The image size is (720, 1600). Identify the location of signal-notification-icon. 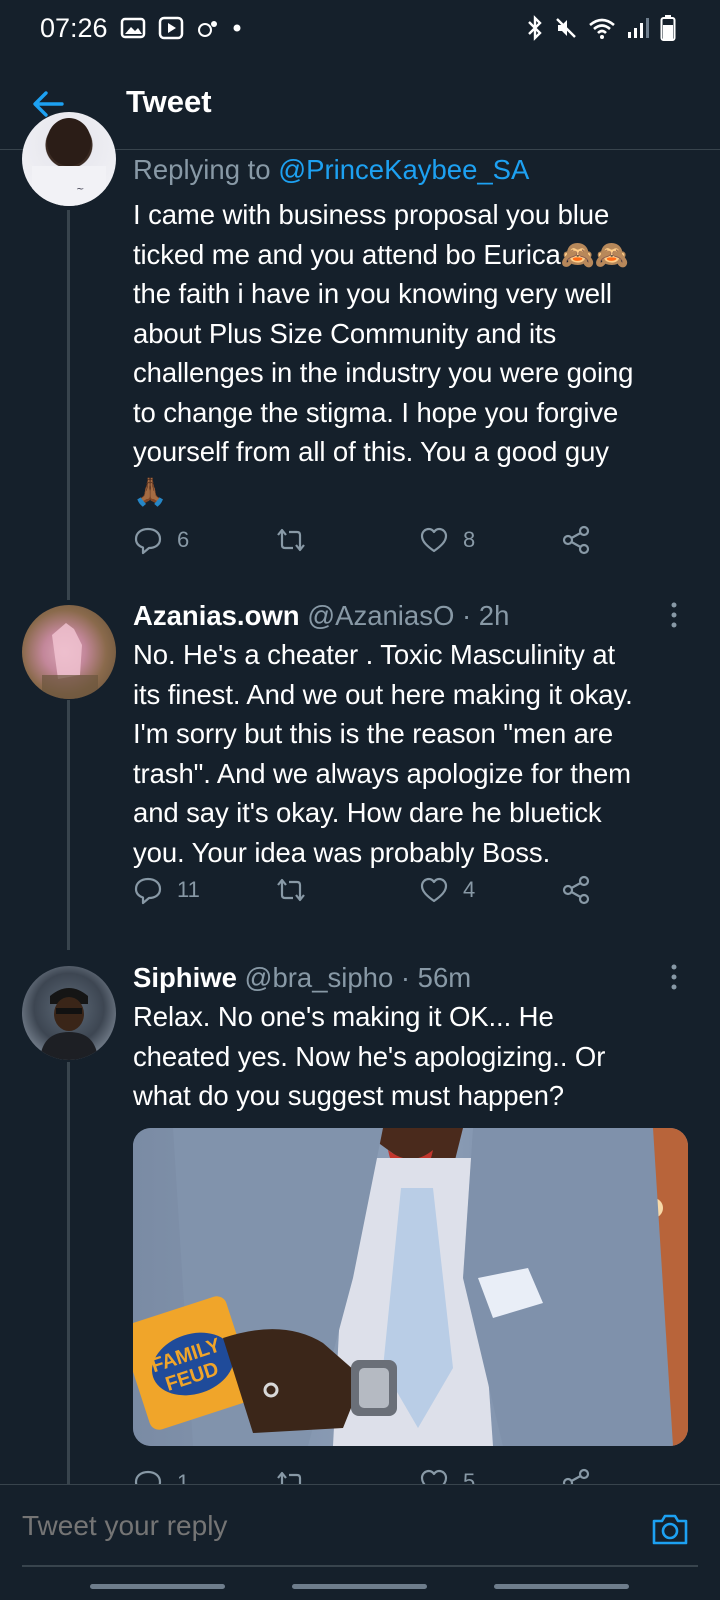
(208, 28).